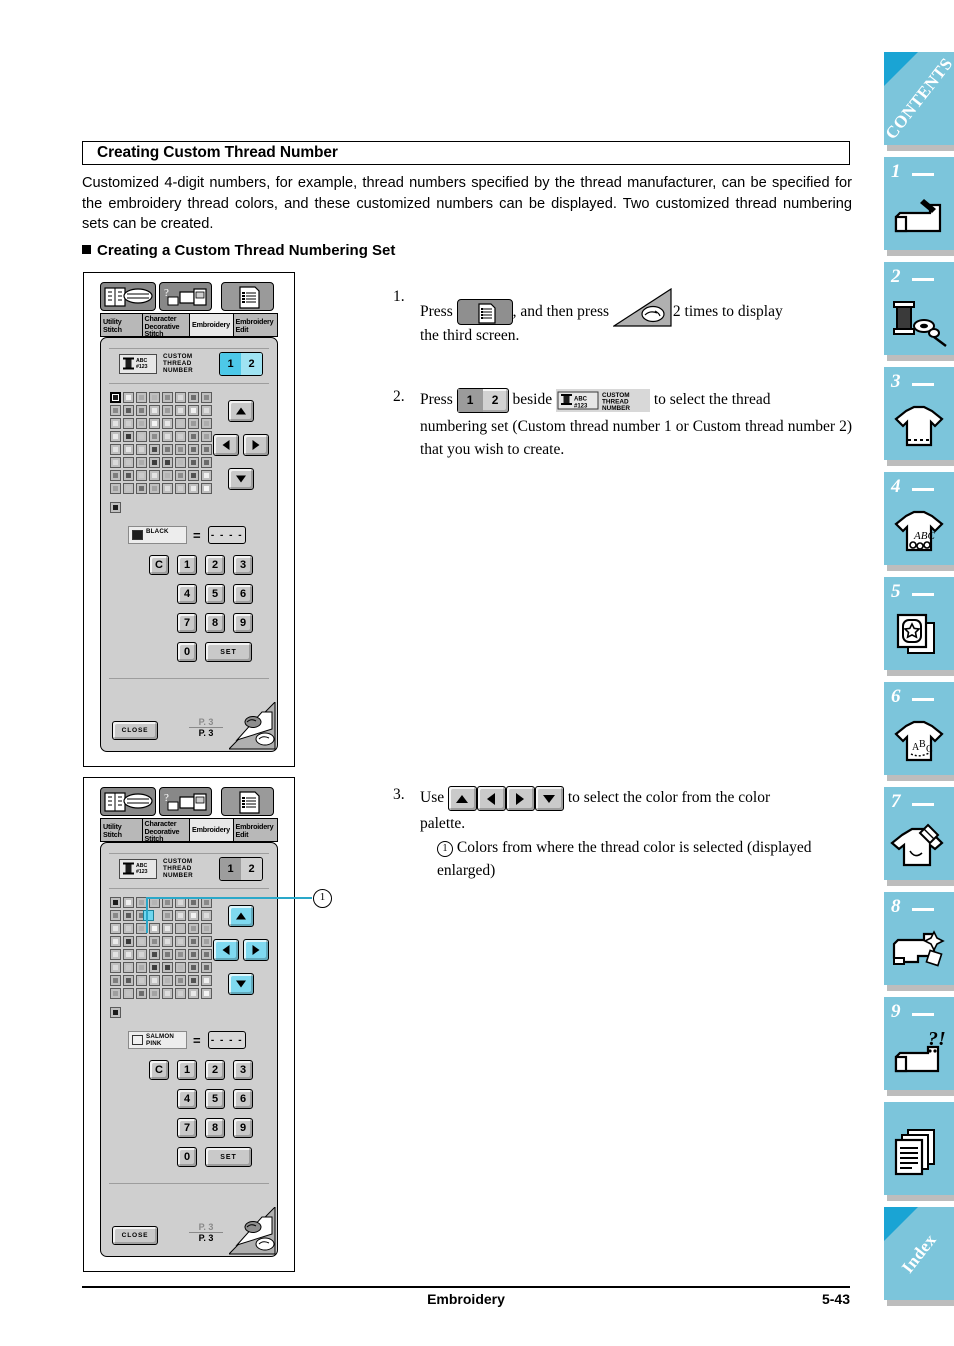  What do you see at coordinates (919, 206) in the screenshot?
I see `sidebar-item-chapter-1: 1` at bounding box center [919, 206].